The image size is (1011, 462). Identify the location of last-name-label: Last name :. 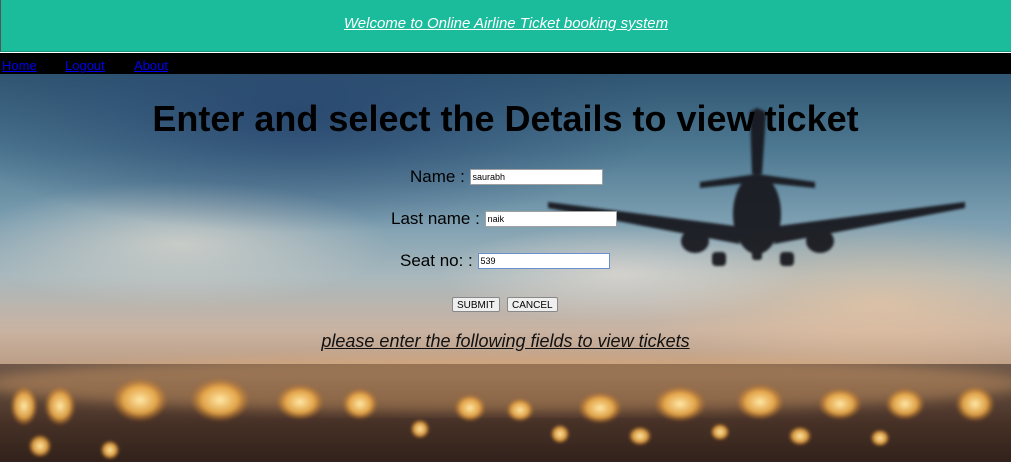
(435, 218).